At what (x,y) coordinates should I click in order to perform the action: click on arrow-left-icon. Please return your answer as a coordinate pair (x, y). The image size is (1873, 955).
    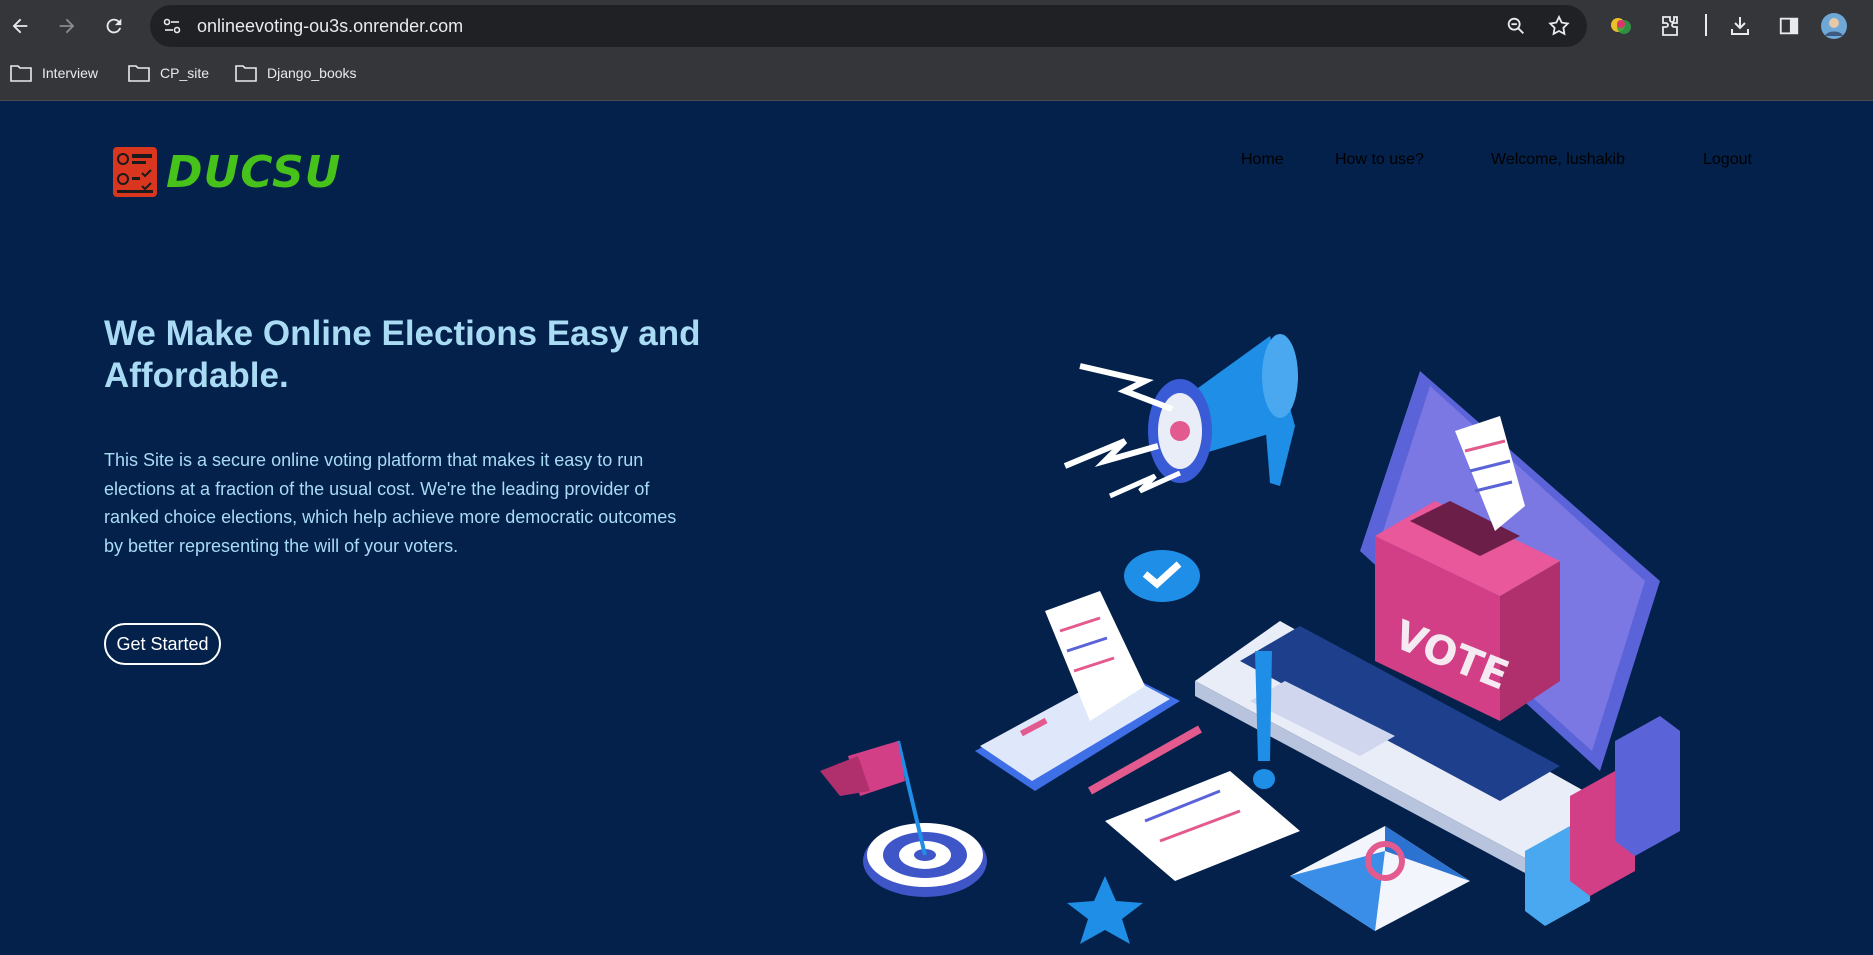
    Looking at the image, I should click on (20, 26).